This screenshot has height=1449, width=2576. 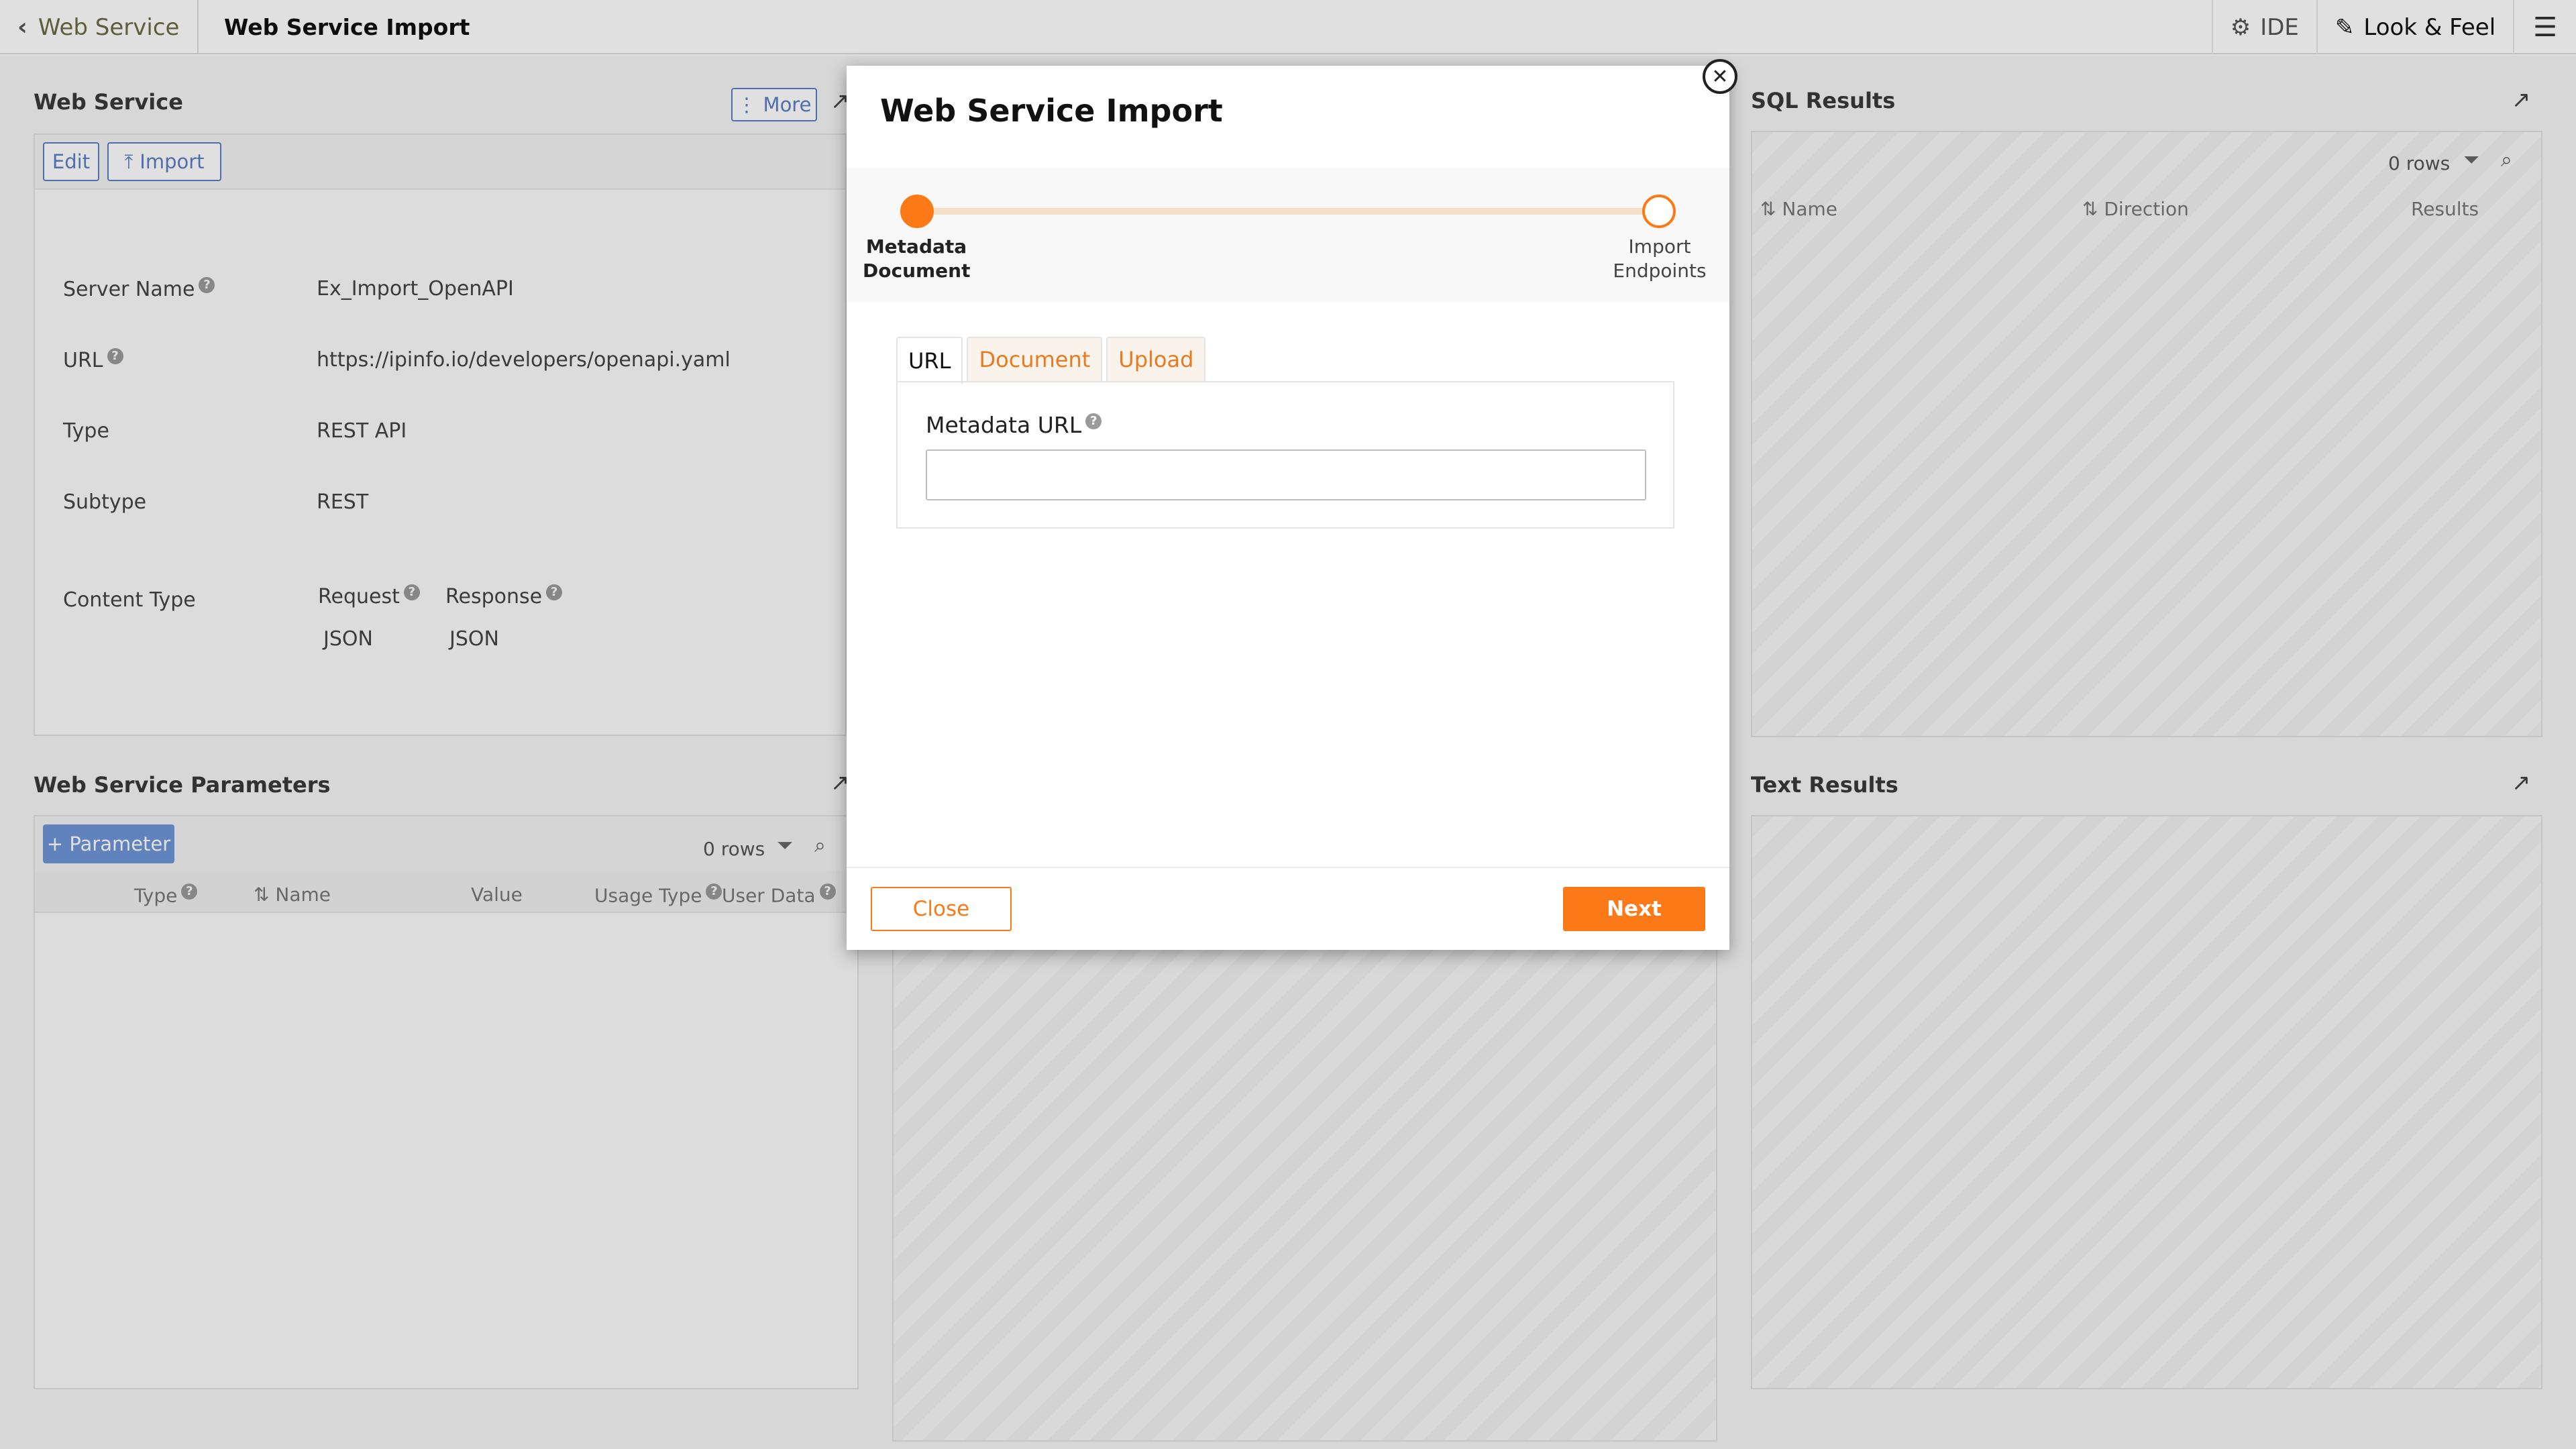 What do you see at coordinates (1286, 474) in the screenshot?
I see `metadata-url-input` at bounding box center [1286, 474].